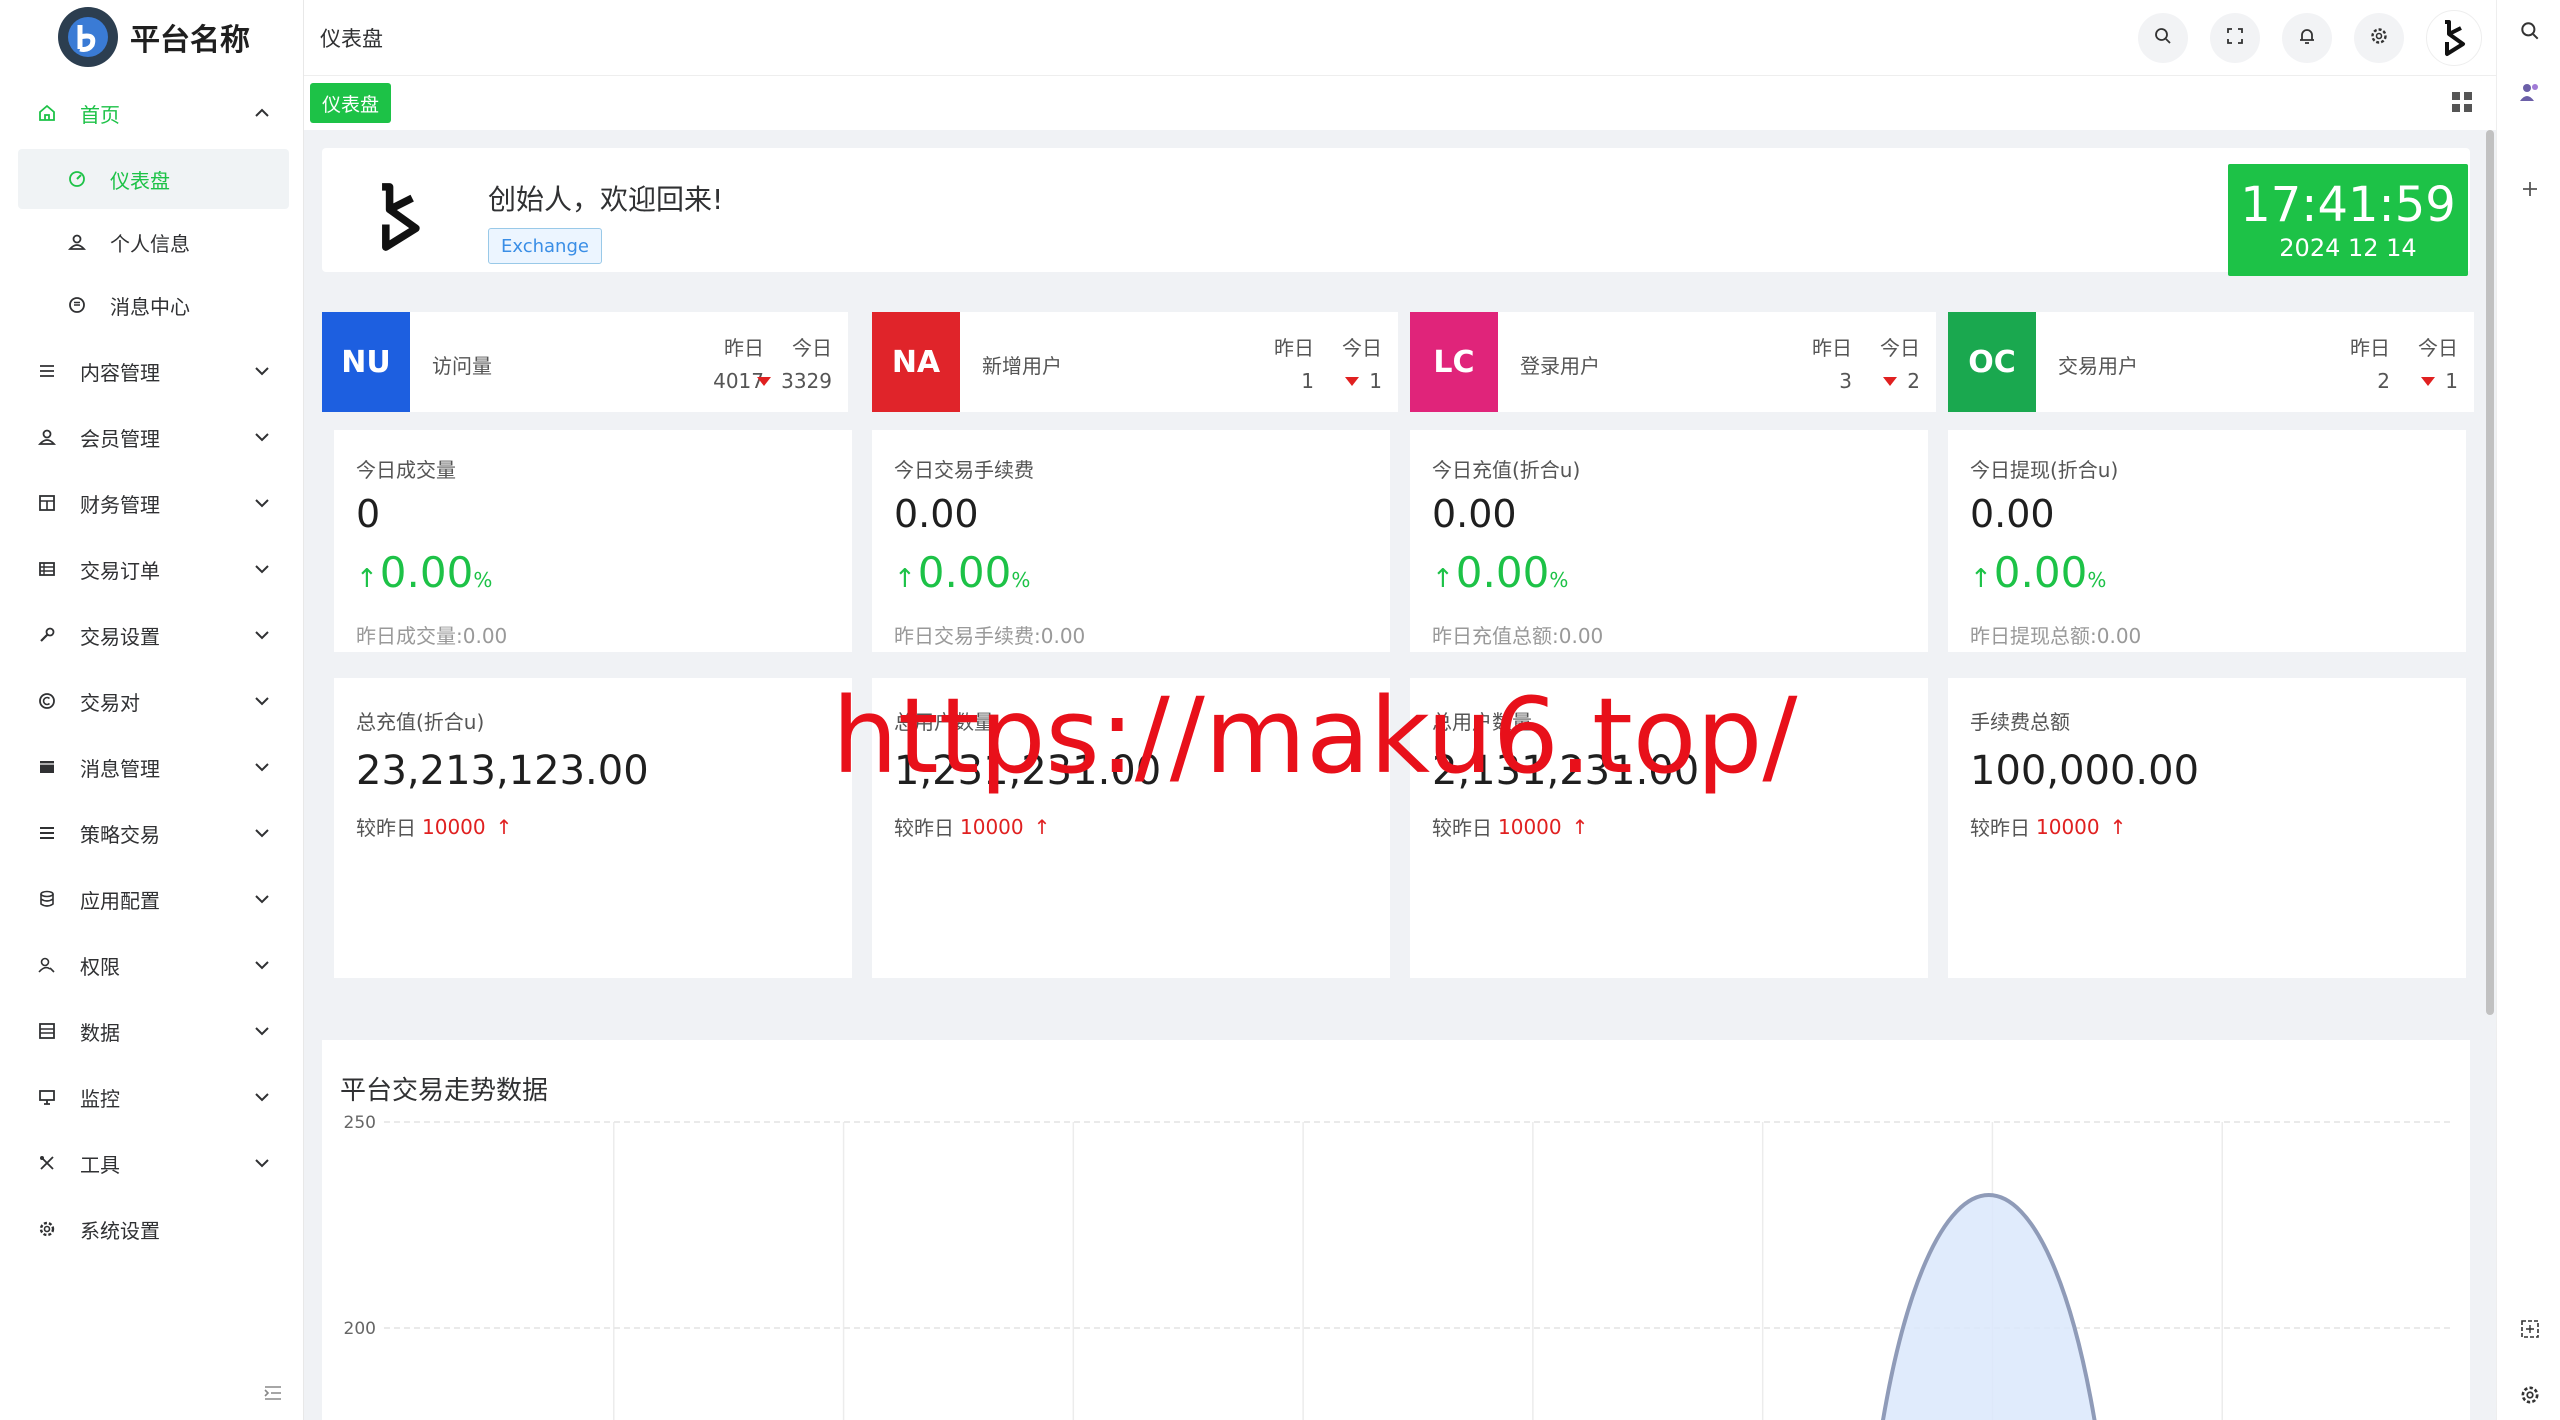  I want to click on sidebar-item-trade-settings: 交易设置, so click(151, 635).